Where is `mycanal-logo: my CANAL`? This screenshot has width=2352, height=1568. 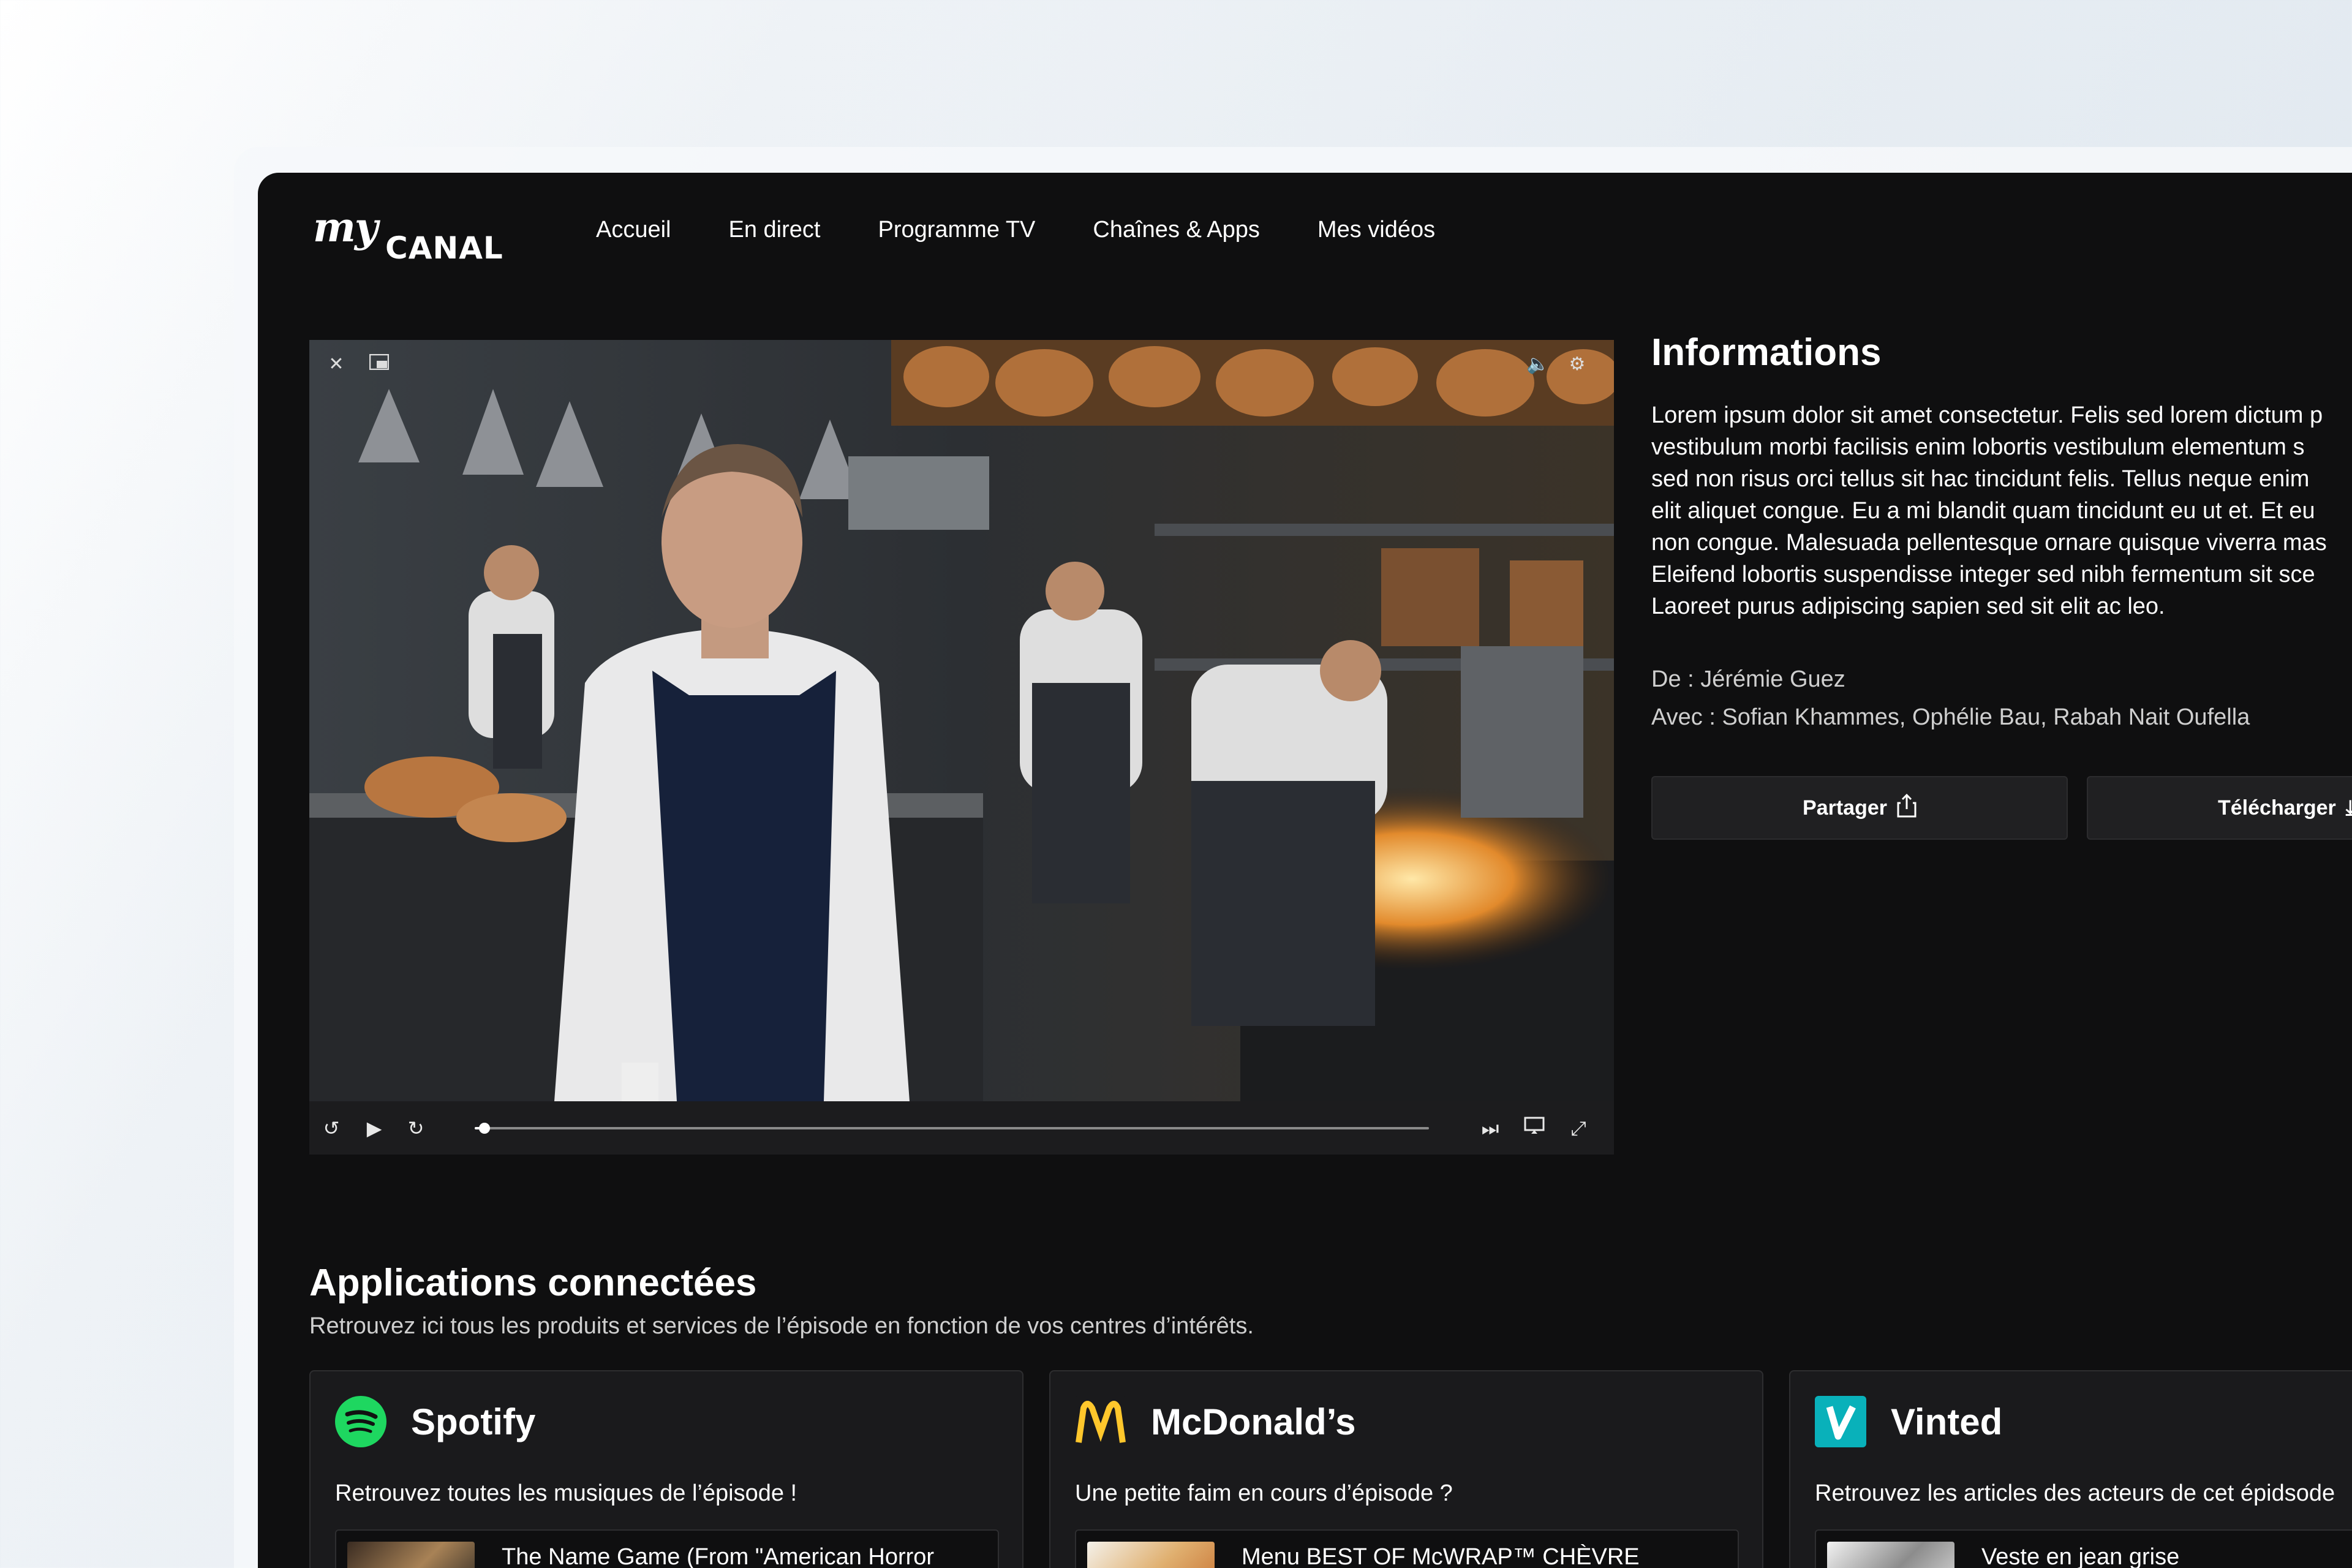 mycanal-logo: my CANAL is located at coordinates (411, 237).